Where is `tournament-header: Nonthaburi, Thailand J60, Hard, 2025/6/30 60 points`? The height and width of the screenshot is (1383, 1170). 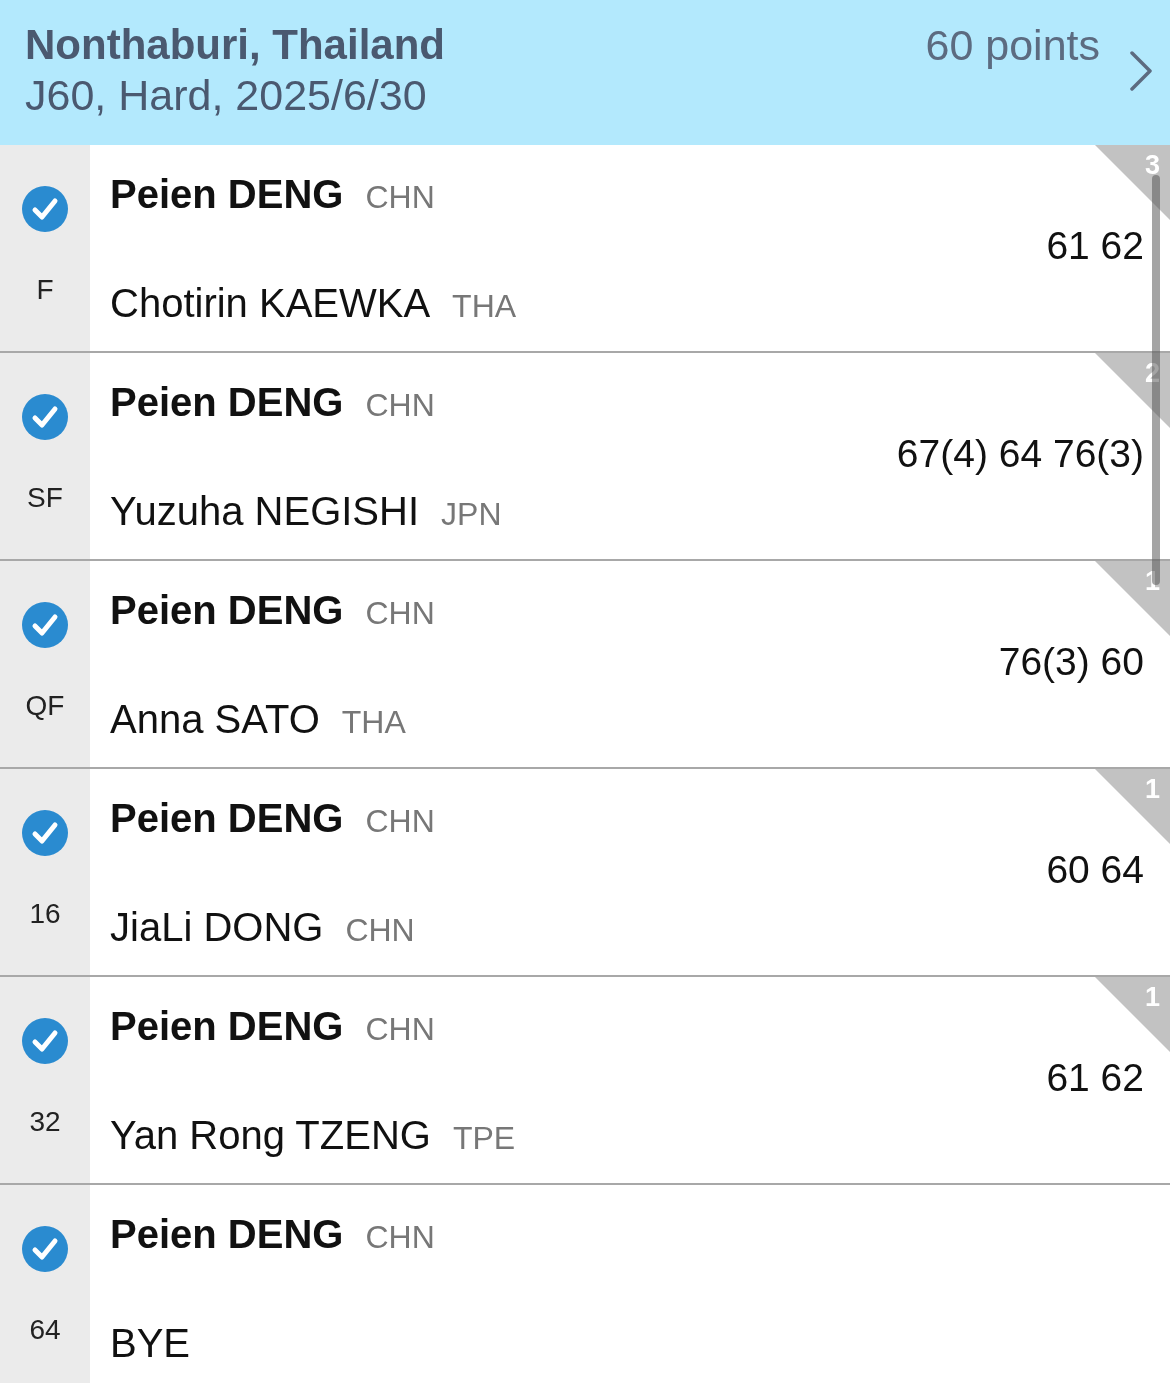
tournament-header: Nonthaburi, Thailand J60, Hard, 2025/6/30 60 points is located at coordinates (585, 72).